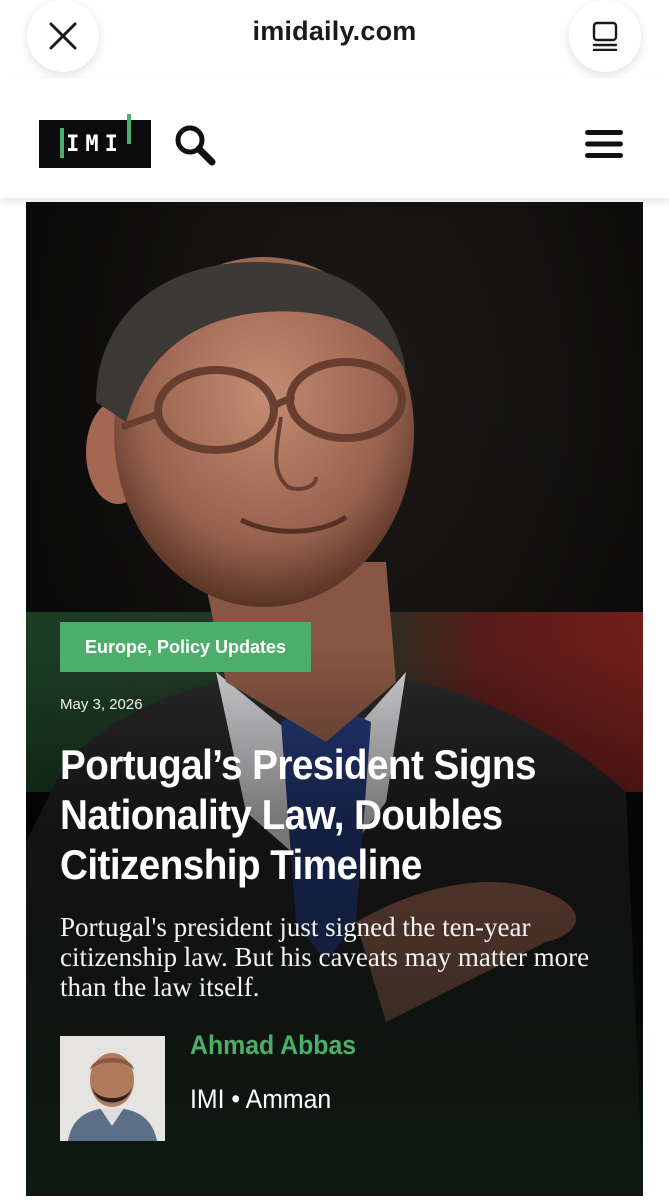 The width and height of the screenshot is (669, 1200). I want to click on reader-mode-button, so click(605, 36).